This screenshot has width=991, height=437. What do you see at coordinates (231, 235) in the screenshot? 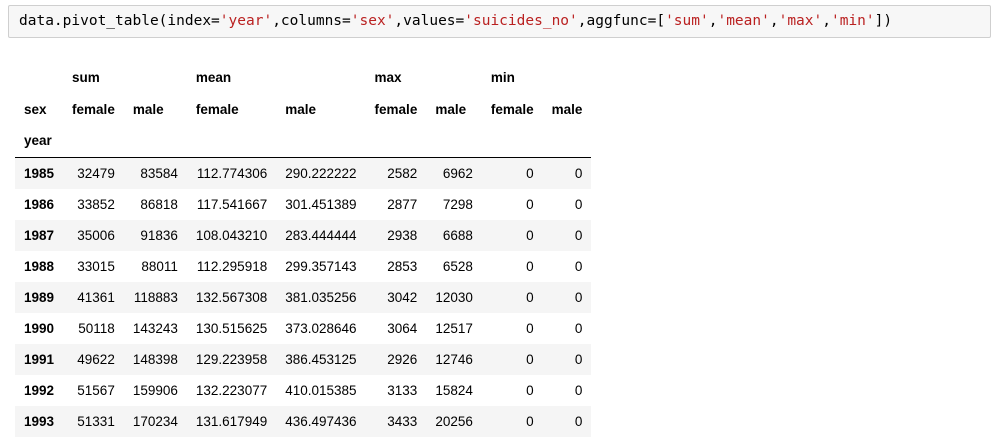
I see `cell-mean-female: 108.043210` at bounding box center [231, 235].